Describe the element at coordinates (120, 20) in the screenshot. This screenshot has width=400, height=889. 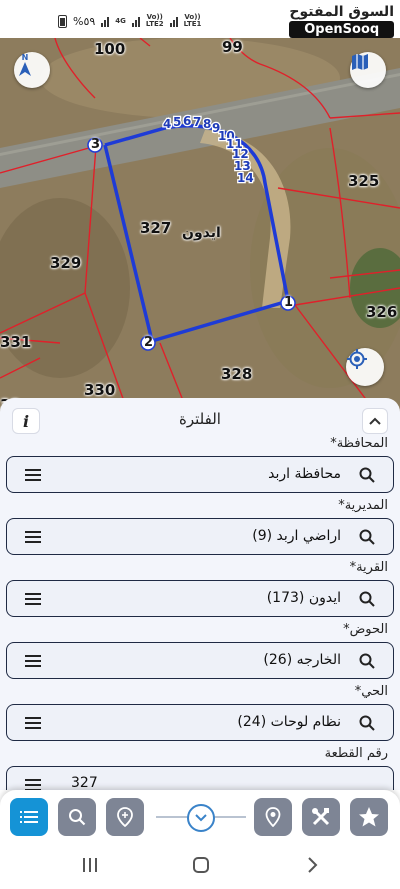
I see `network-type: 4G` at that location.